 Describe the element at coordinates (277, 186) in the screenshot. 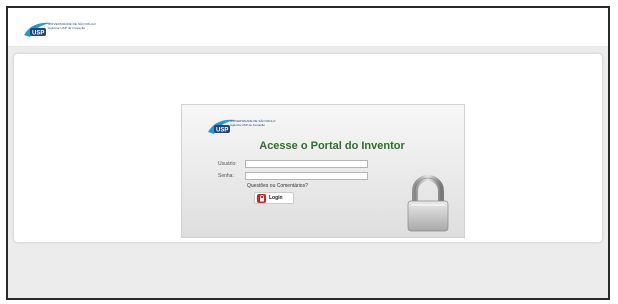

I see `questions-link: Questões ou Comentários?` at that location.